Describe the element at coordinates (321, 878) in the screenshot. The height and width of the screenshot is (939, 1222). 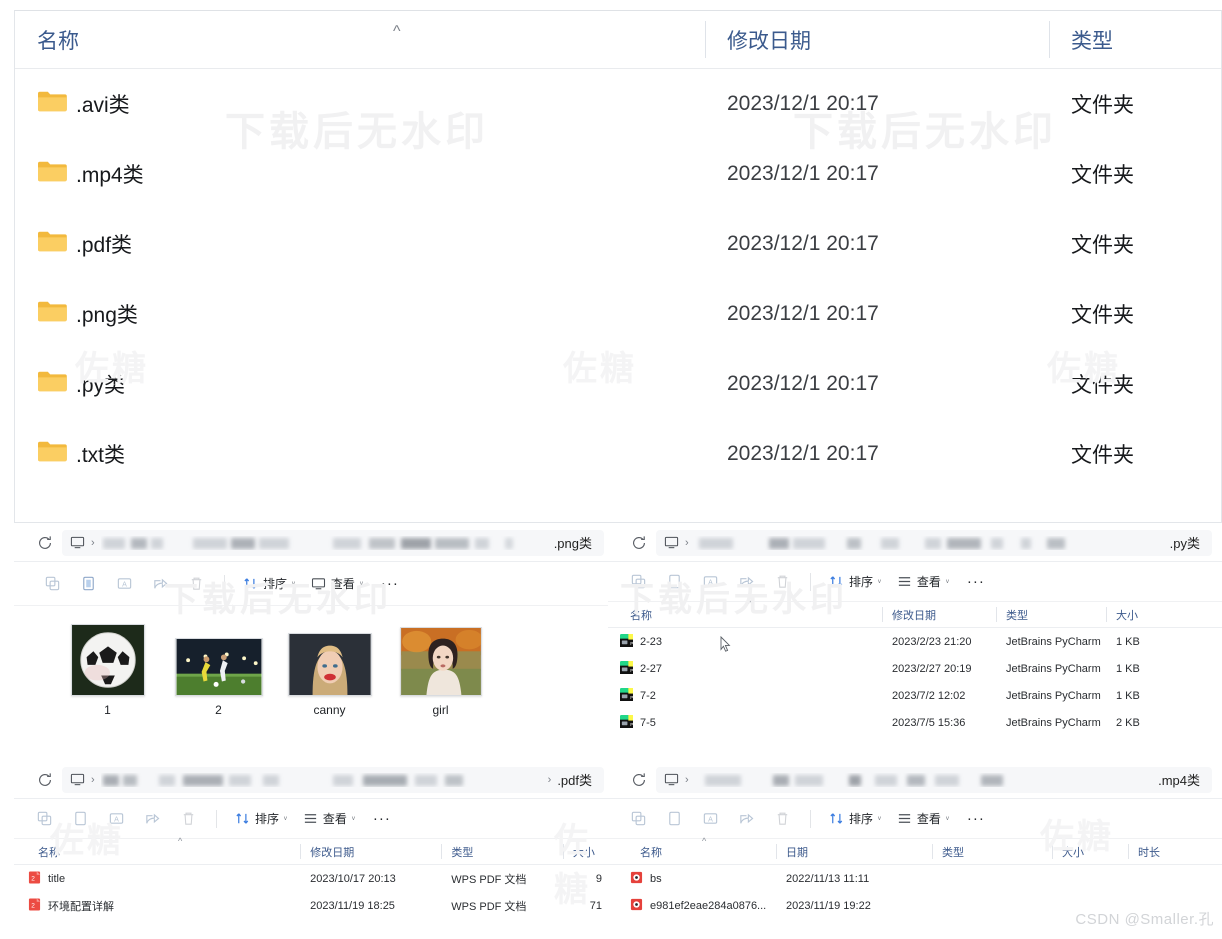
I see `table-row: 2 title 2023/10/17 20:13 WPS PDF 文档 9` at that location.